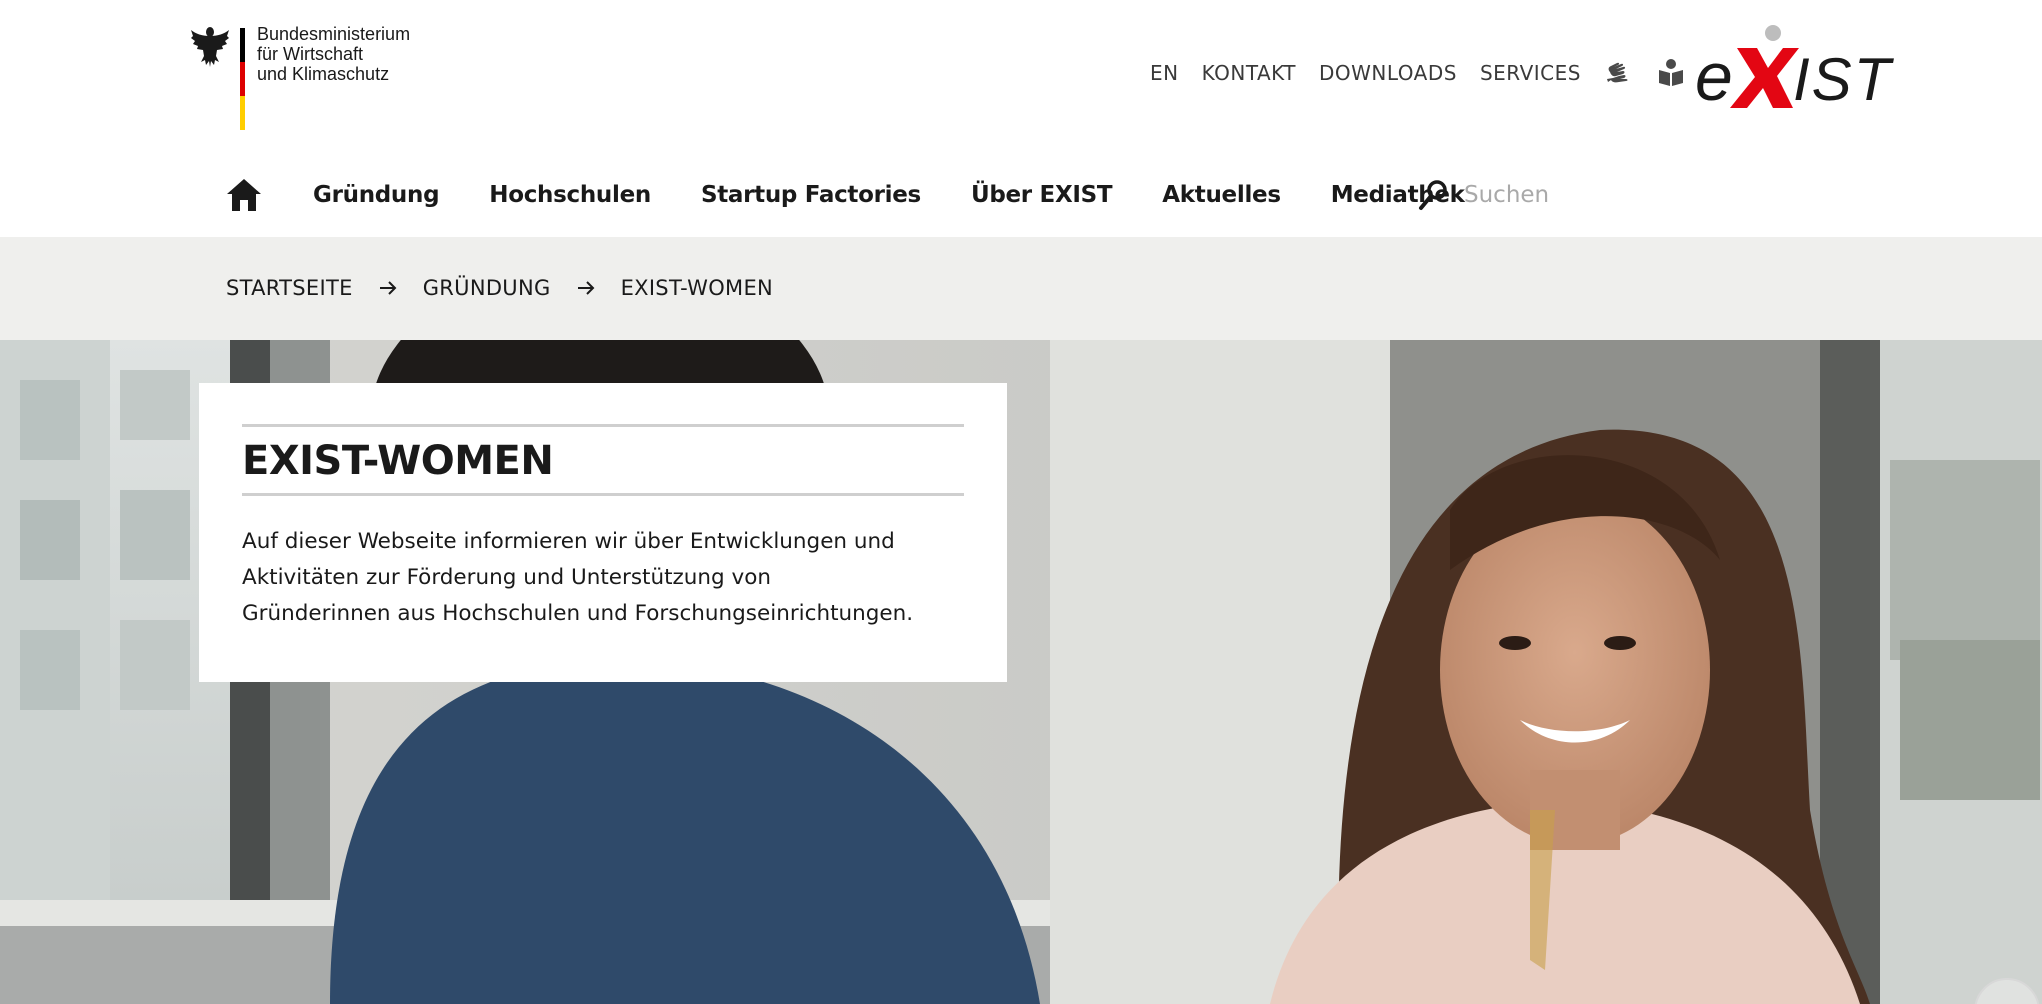 This screenshot has height=1004, width=2042. What do you see at coordinates (1042, 195) in the screenshot?
I see `nav-item-ueber-exist: Über EXIST` at bounding box center [1042, 195].